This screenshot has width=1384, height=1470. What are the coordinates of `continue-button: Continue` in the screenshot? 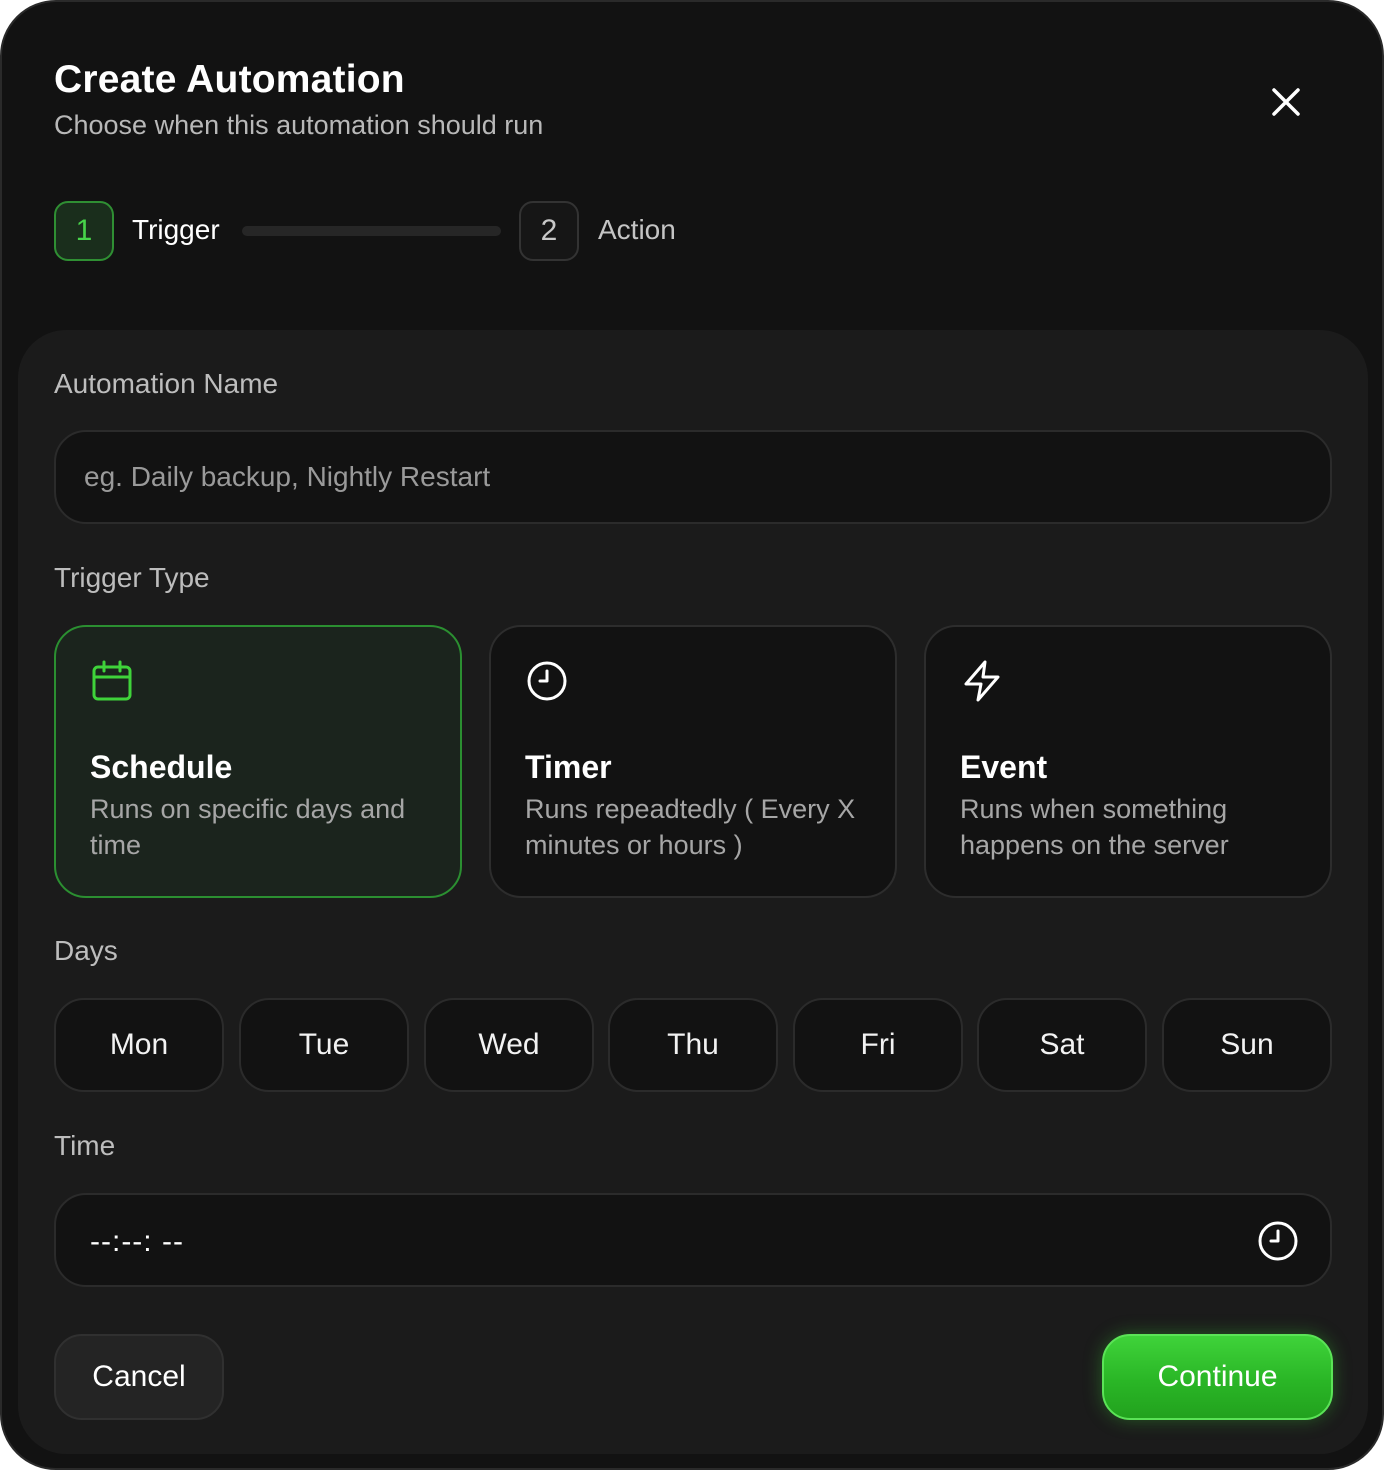 It's located at (1217, 1377).